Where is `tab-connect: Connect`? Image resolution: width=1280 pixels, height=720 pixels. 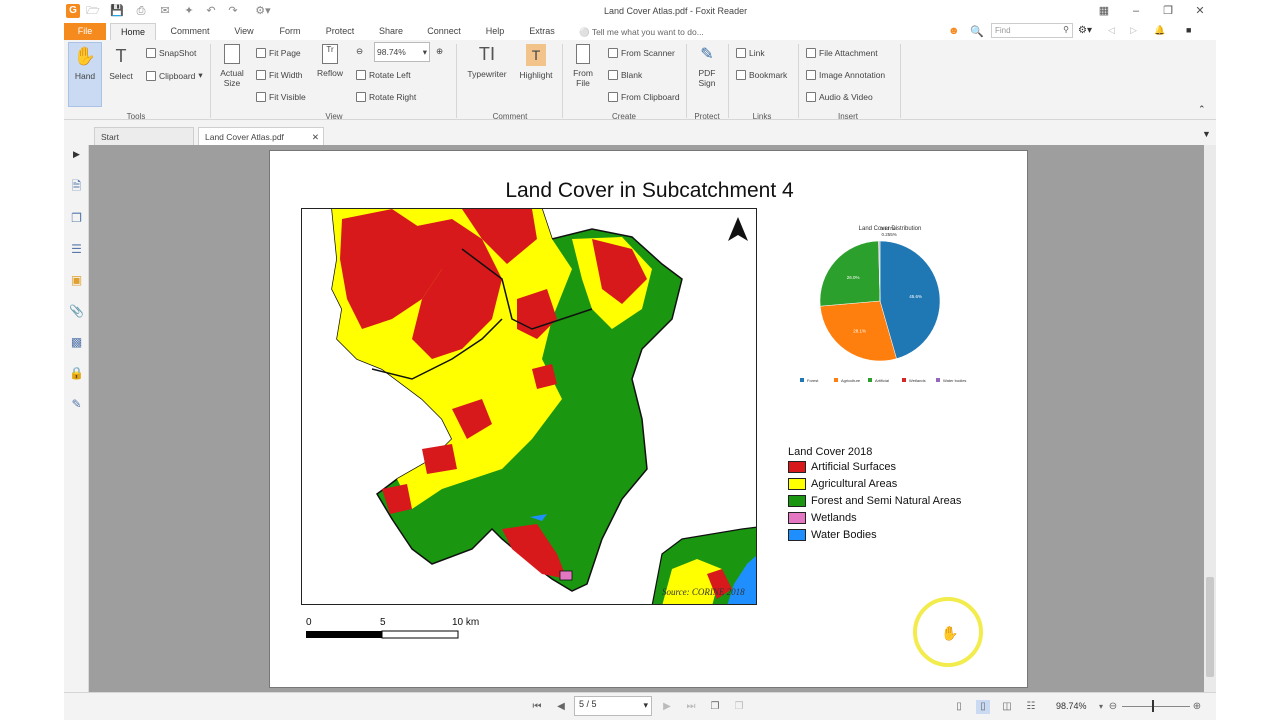 tab-connect: Connect is located at coordinates (444, 31).